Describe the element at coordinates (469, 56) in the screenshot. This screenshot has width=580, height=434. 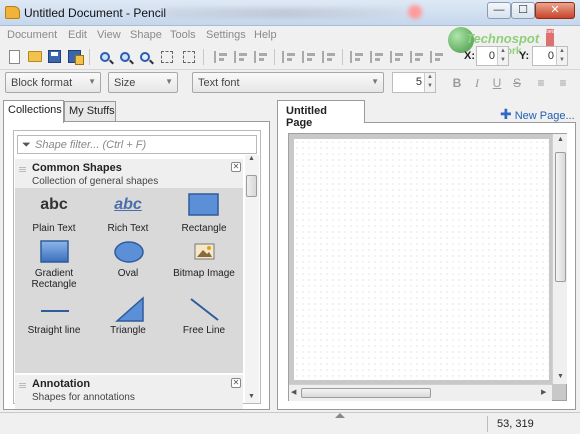
I see `x-label: X:` at that location.